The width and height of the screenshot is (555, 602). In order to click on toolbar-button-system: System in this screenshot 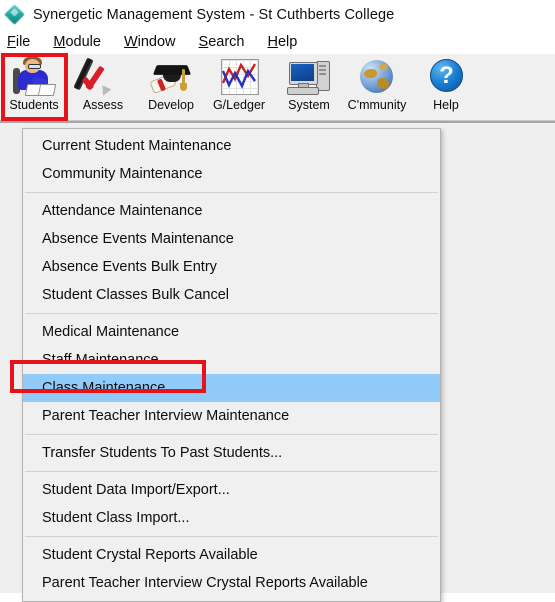, I will do `click(309, 87)`.